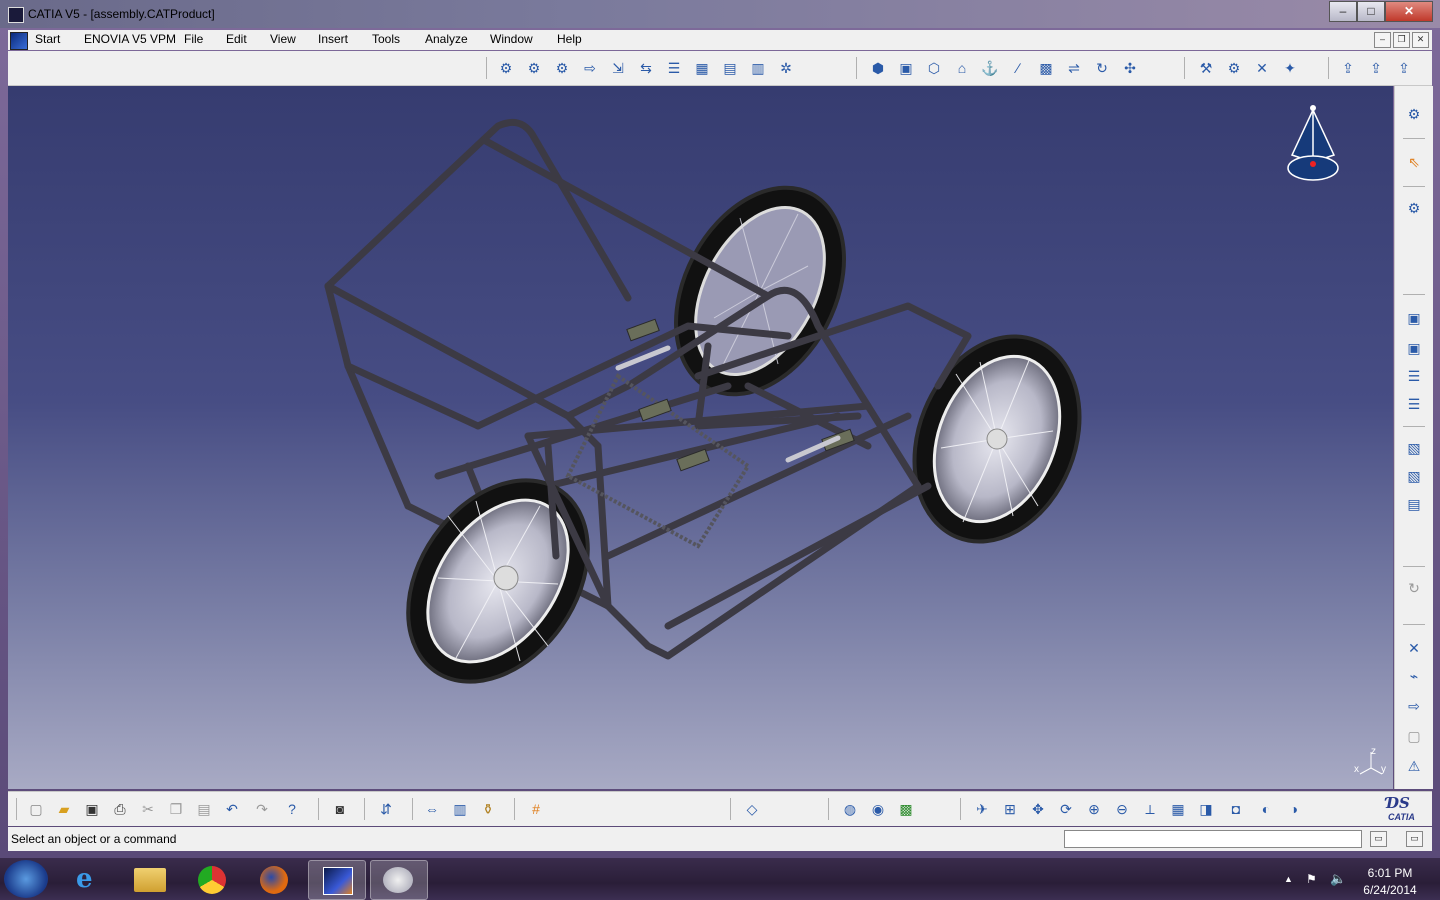 The width and height of the screenshot is (1440, 900). What do you see at coordinates (1390, 890) in the screenshot?
I see `clock-date: 6/24/2014` at bounding box center [1390, 890].